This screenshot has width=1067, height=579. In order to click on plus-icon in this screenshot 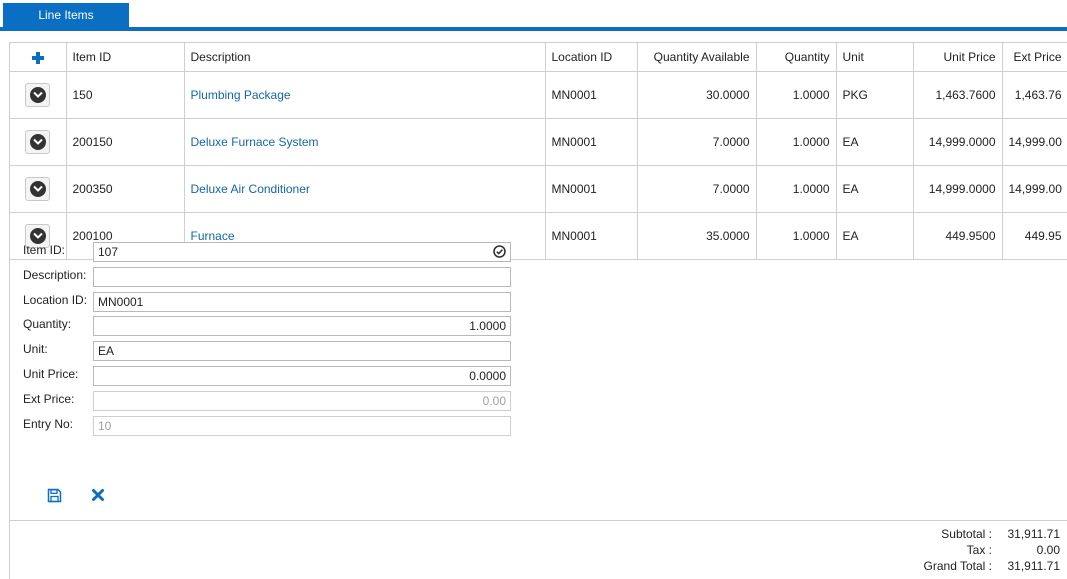, I will do `click(37, 57)`.